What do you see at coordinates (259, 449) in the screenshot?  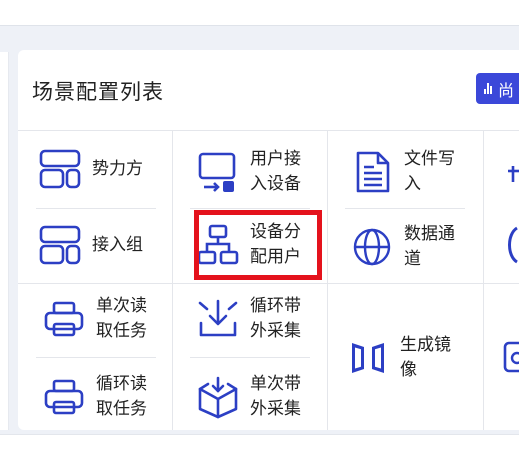 I see `bottom-bar` at bounding box center [259, 449].